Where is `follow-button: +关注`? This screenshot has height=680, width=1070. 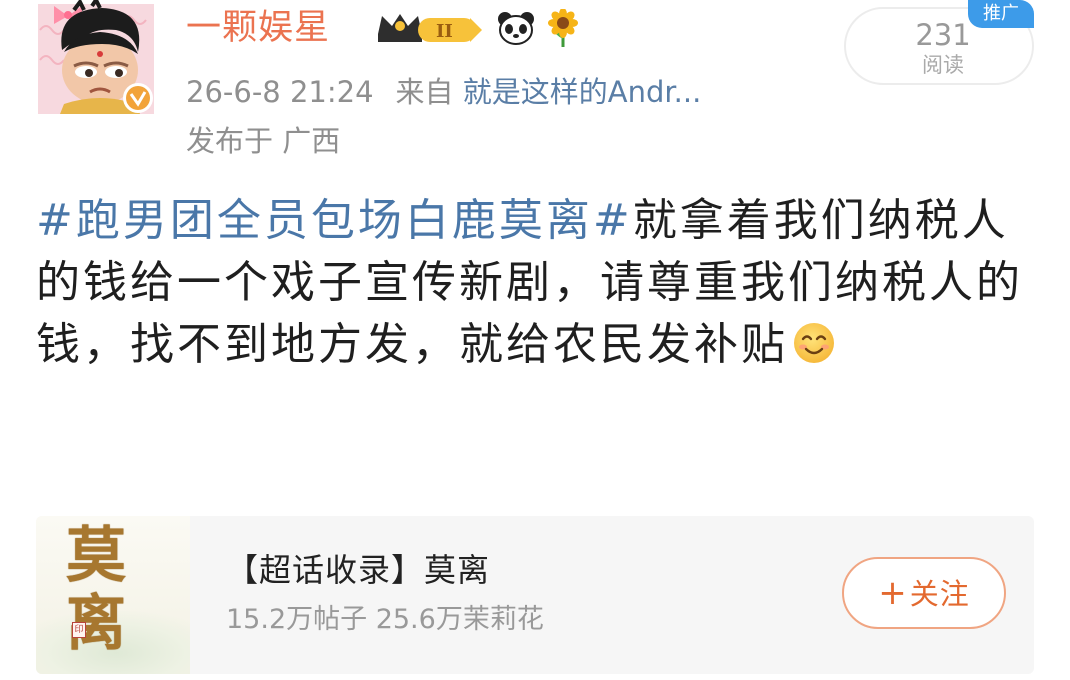 follow-button: +关注 is located at coordinates (924, 593).